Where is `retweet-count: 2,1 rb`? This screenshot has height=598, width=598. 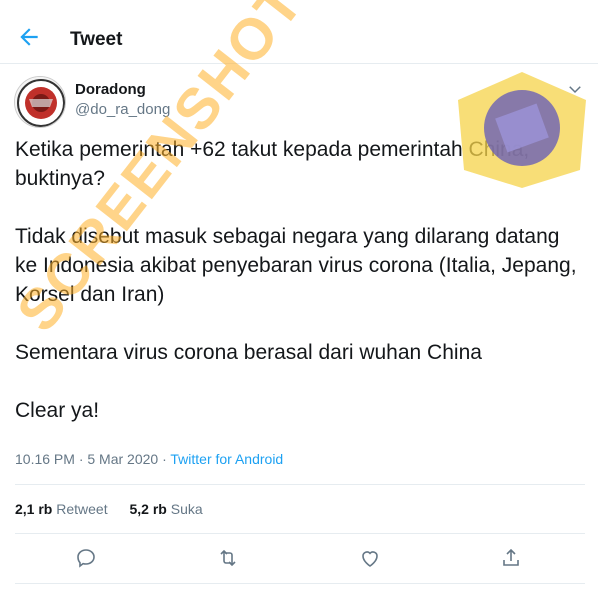 retweet-count: 2,1 rb is located at coordinates (34, 509).